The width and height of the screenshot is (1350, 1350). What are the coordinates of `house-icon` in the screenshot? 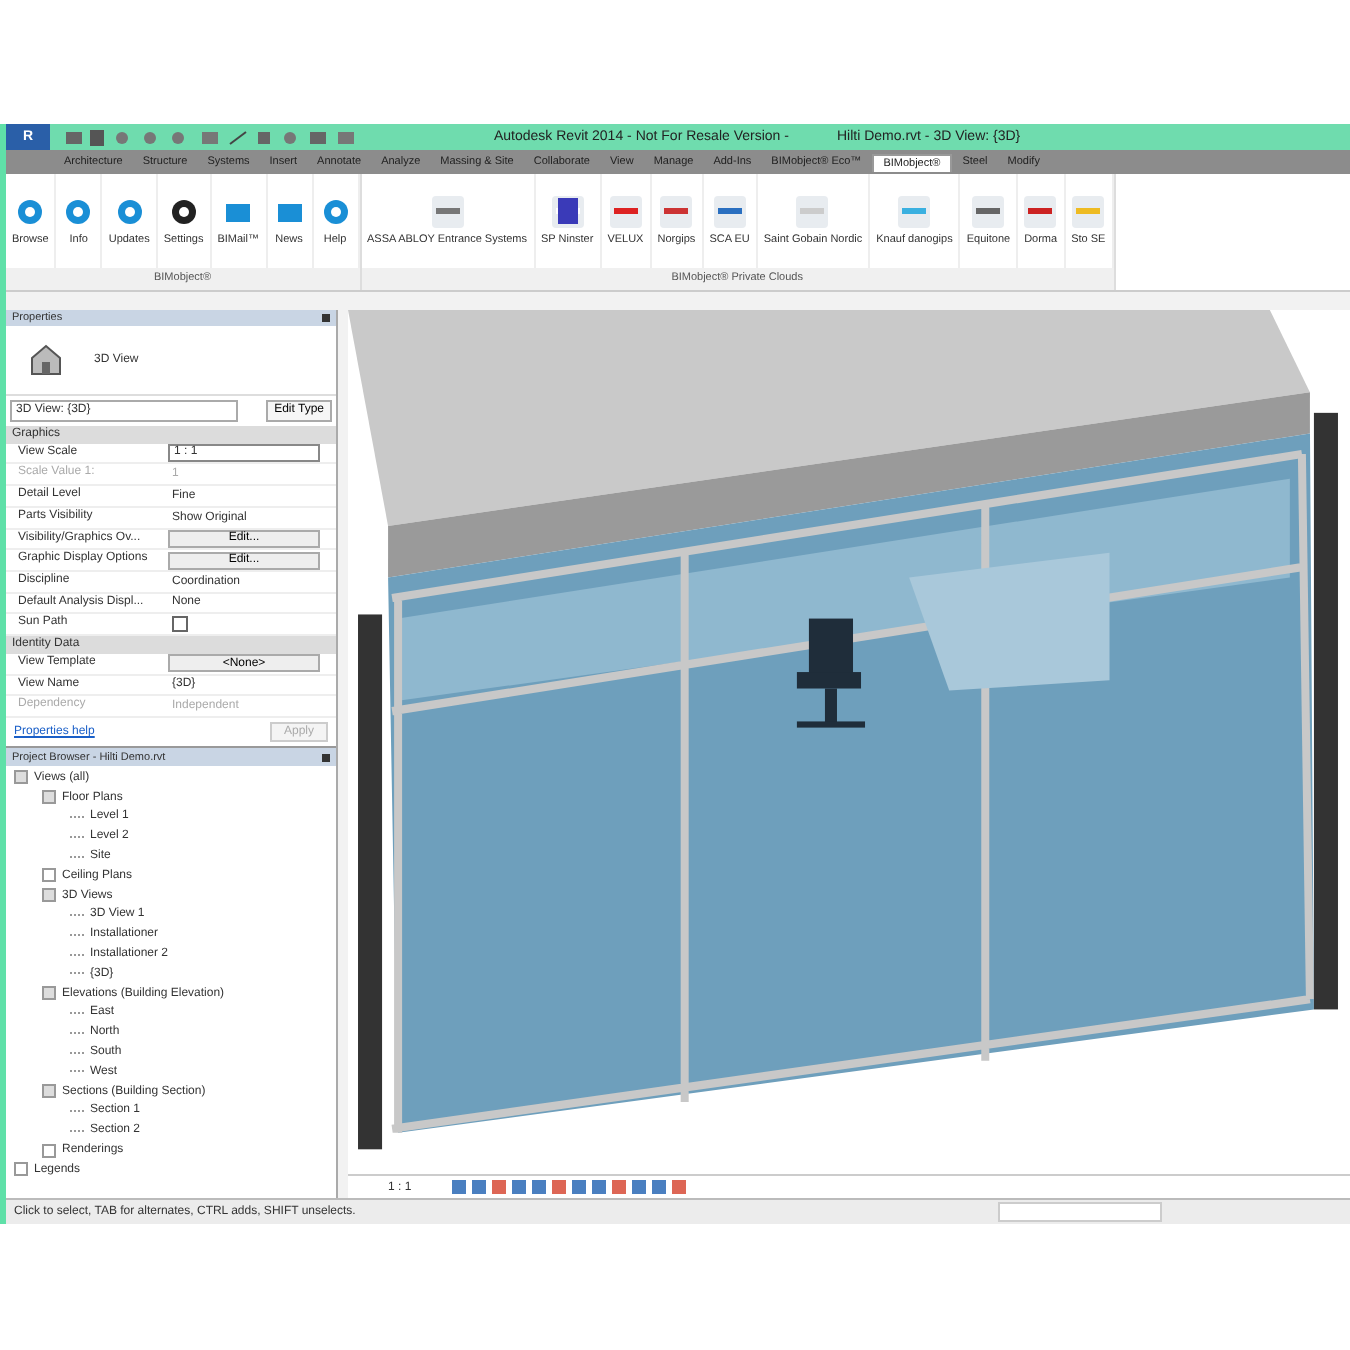 It's located at (46, 359).